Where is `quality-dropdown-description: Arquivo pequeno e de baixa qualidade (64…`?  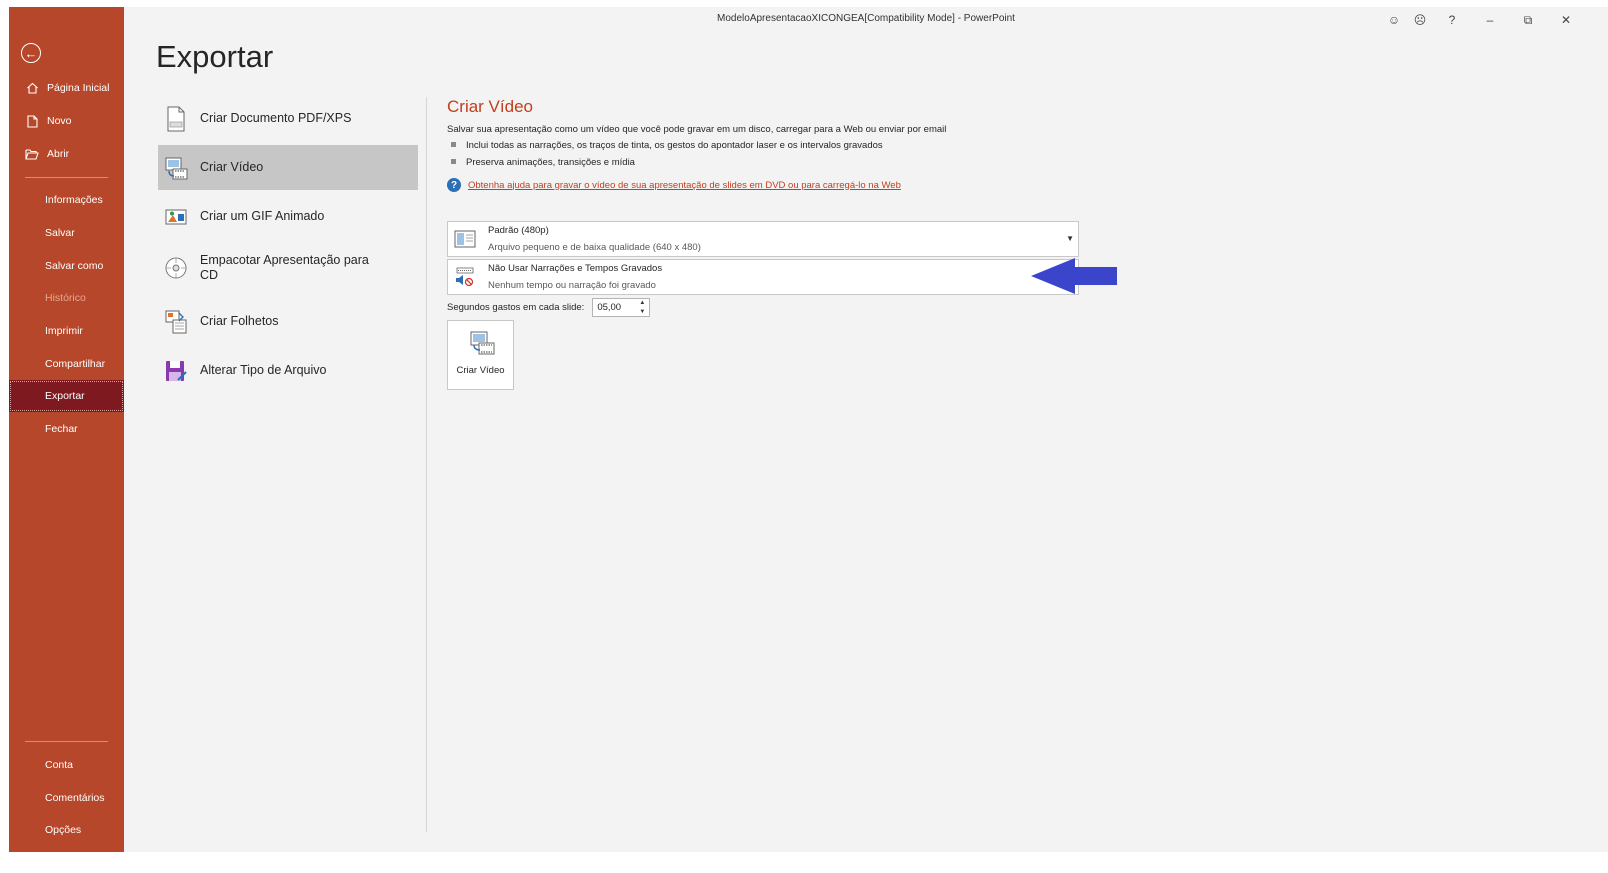
quality-dropdown-description: Arquivo pequeno e de baixa qualidade (64… is located at coordinates (594, 247).